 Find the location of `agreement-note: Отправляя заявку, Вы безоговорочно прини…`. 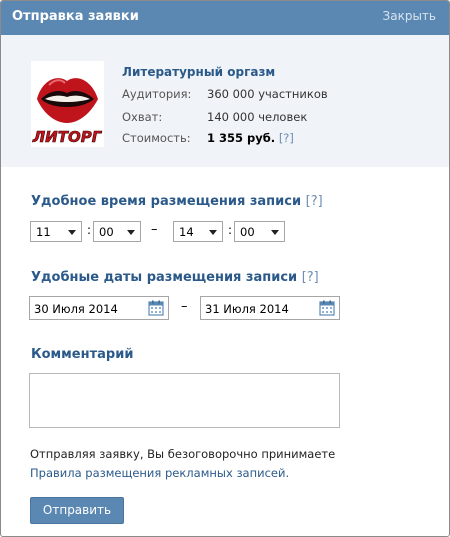

agreement-note: Отправляя заявку, Вы безоговорочно прини… is located at coordinates (183, 454).